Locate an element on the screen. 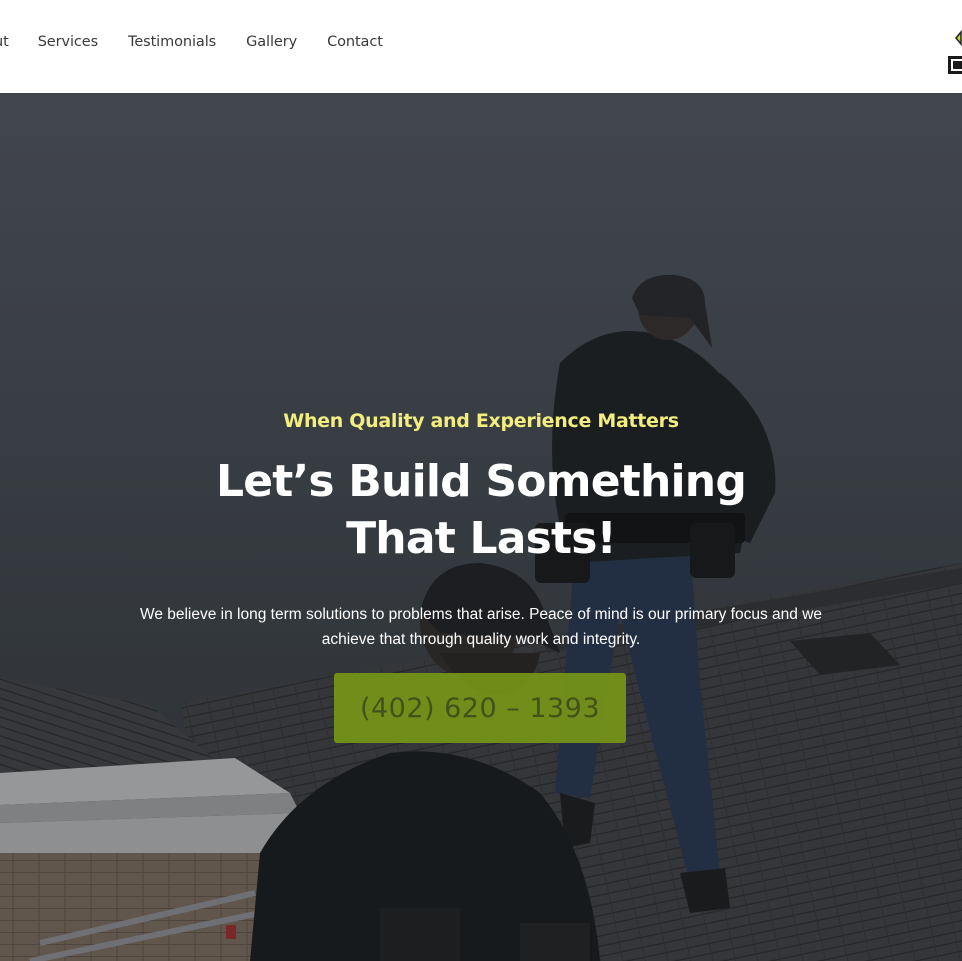  company-logo is located at coordinates (953, 53).